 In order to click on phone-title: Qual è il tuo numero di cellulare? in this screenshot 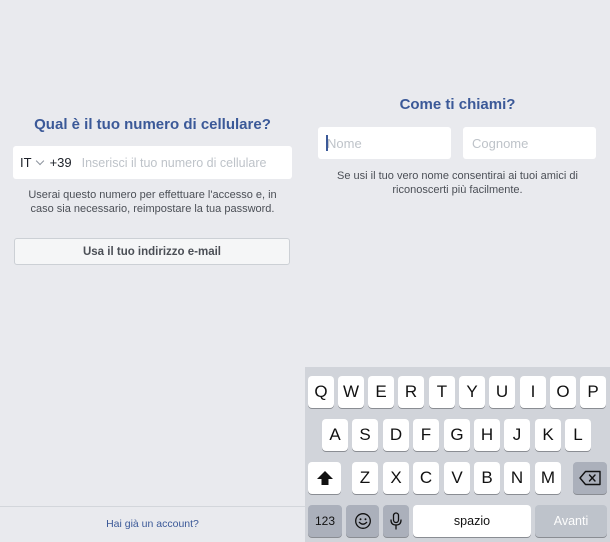, I will do `click(152, 124)`.